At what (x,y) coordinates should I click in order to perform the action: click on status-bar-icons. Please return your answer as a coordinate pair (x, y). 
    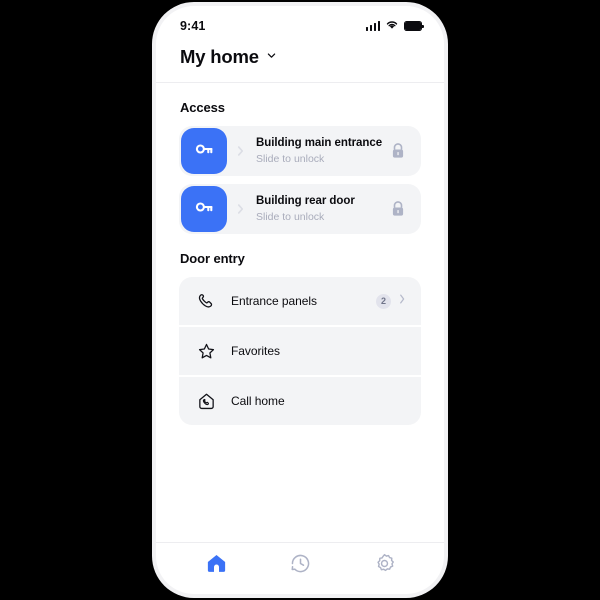
    Looking at the image, I should click on (394, 26).